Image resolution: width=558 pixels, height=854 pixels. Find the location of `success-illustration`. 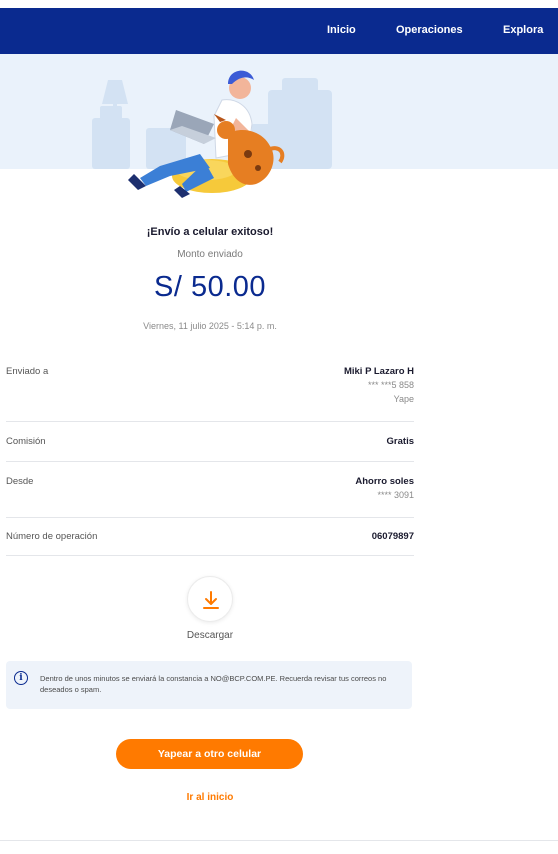

success-illustration is located at coordinates (212, 134).